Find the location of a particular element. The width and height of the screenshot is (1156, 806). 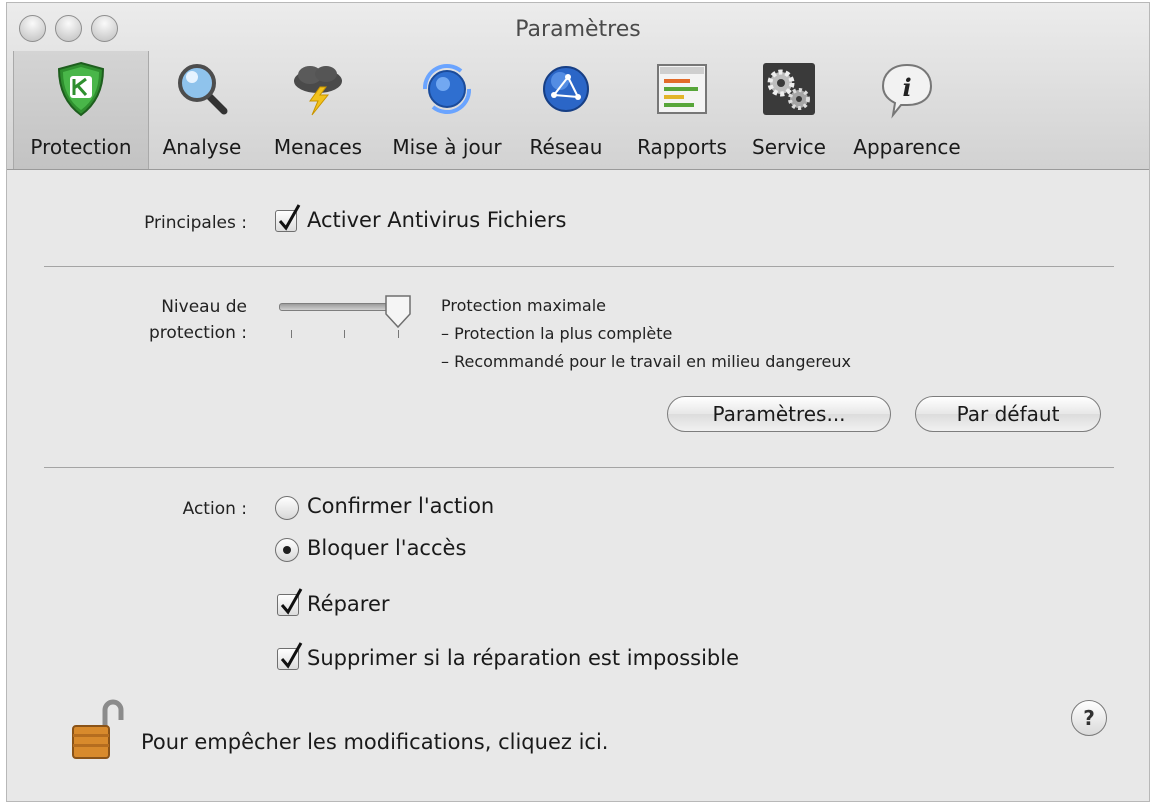

tab-label: Mise à jour is located at coordinates (447, 147).